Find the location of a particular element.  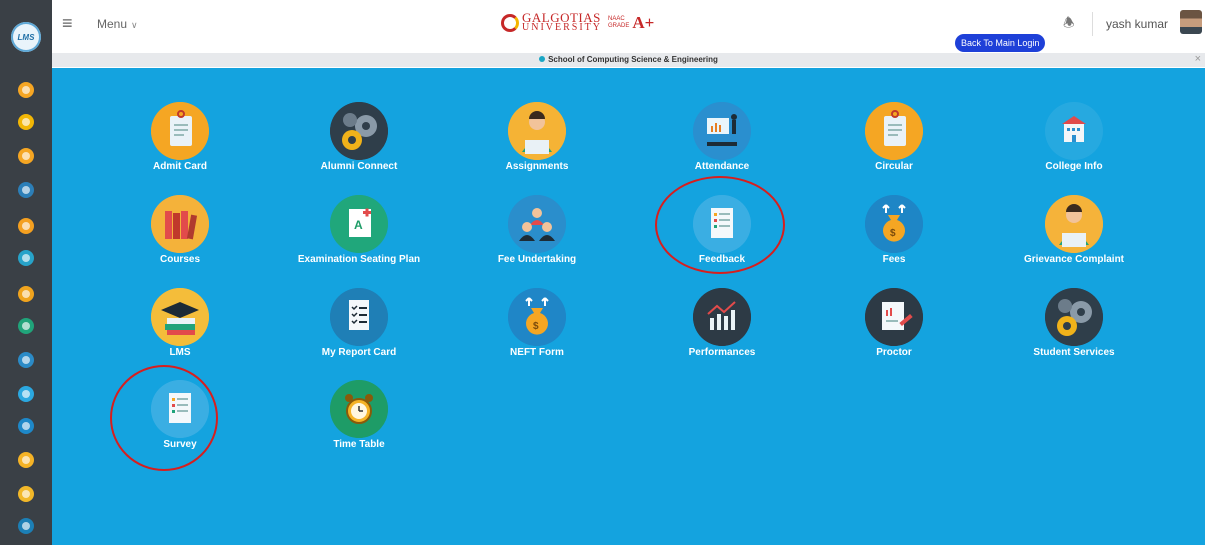

tile-label: Fees is located at coordinates (894, 259).